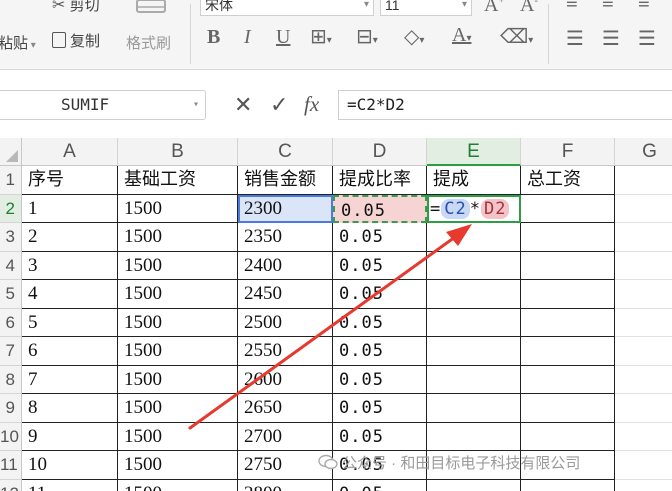  Describe the element at coordinates (148, 42) in the screenshot. I see `format-painter-button: 格式刷` at that location.